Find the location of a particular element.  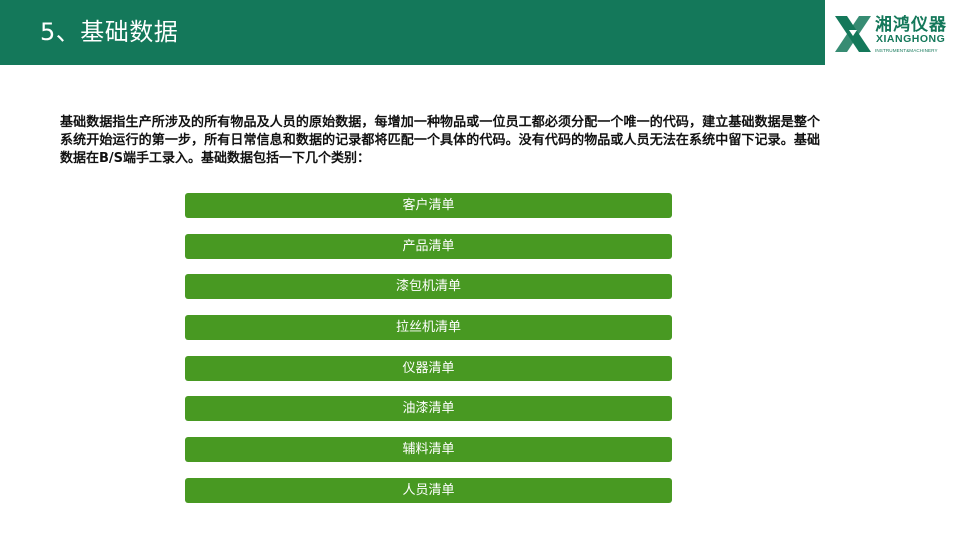

company-logo: 湘鸿仪器 XIANGHONG INSTRUMENT&MACHINERY is located at coordinates (892, 32).